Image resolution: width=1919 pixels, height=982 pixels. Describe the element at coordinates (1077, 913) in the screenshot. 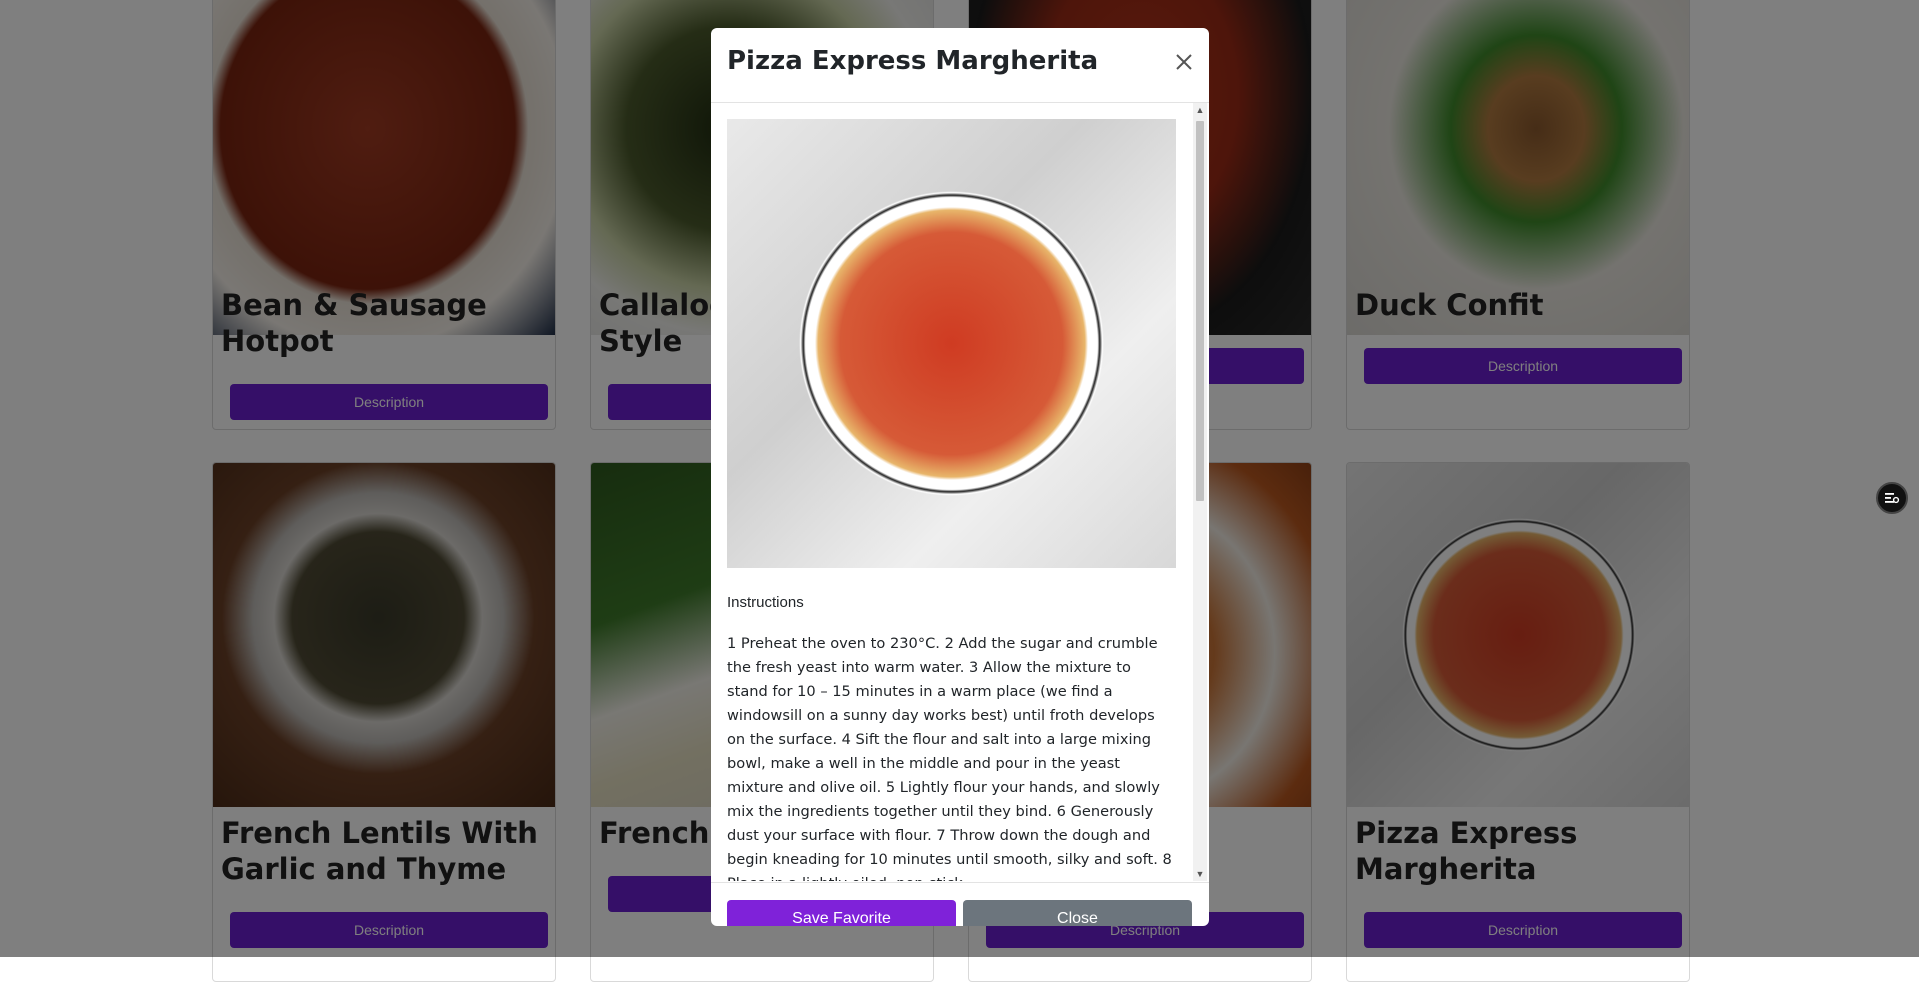

I see `close-button: Close` at that location.